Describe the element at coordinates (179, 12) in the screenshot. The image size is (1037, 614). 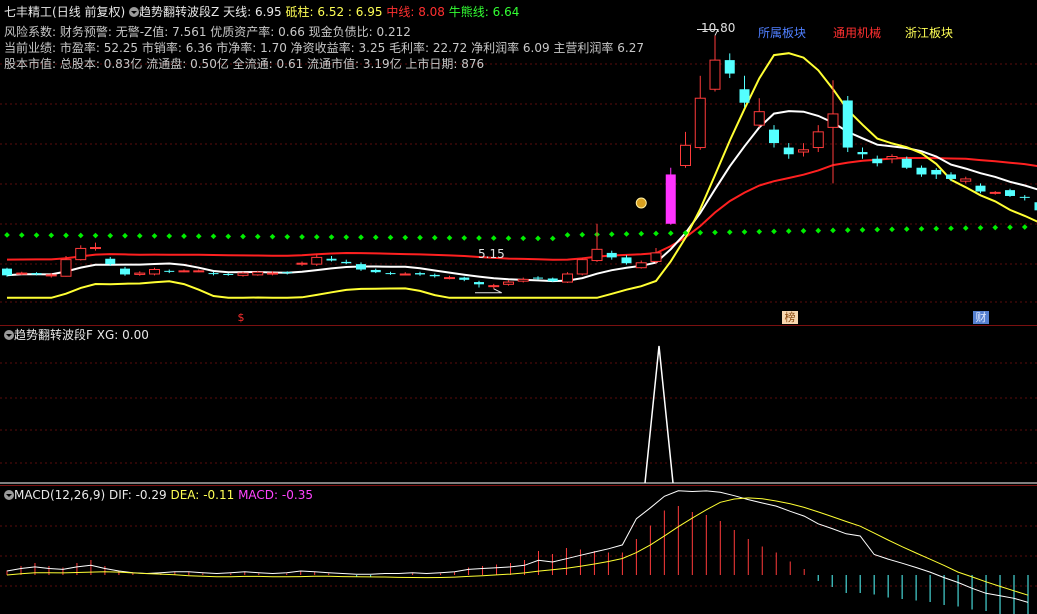
I see `indicator-name: 趋势翻转波段Z` at that location.